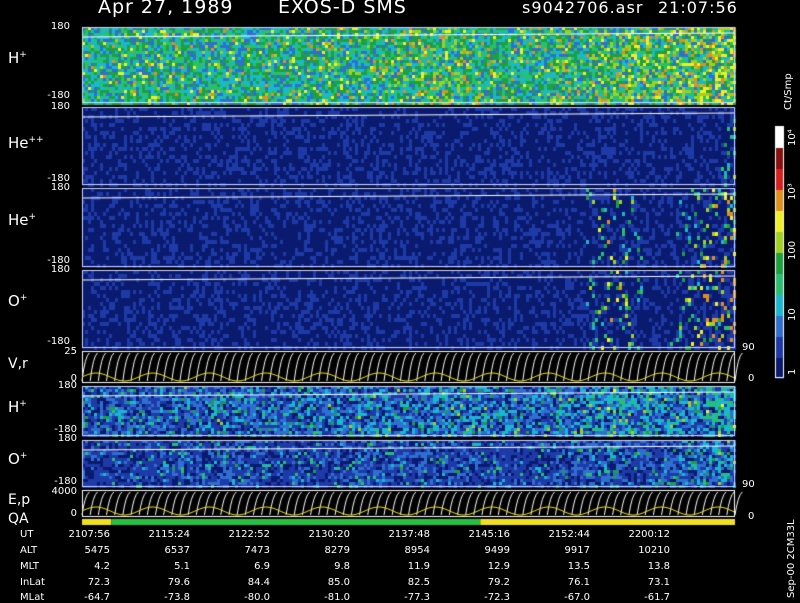 Image resolution: width=800 pixels, height=603 pixels. What do you see at coordinates (569, 534) in the screenshot?
I see `table-cell: 2152:44` at bounding box center [569, 534].